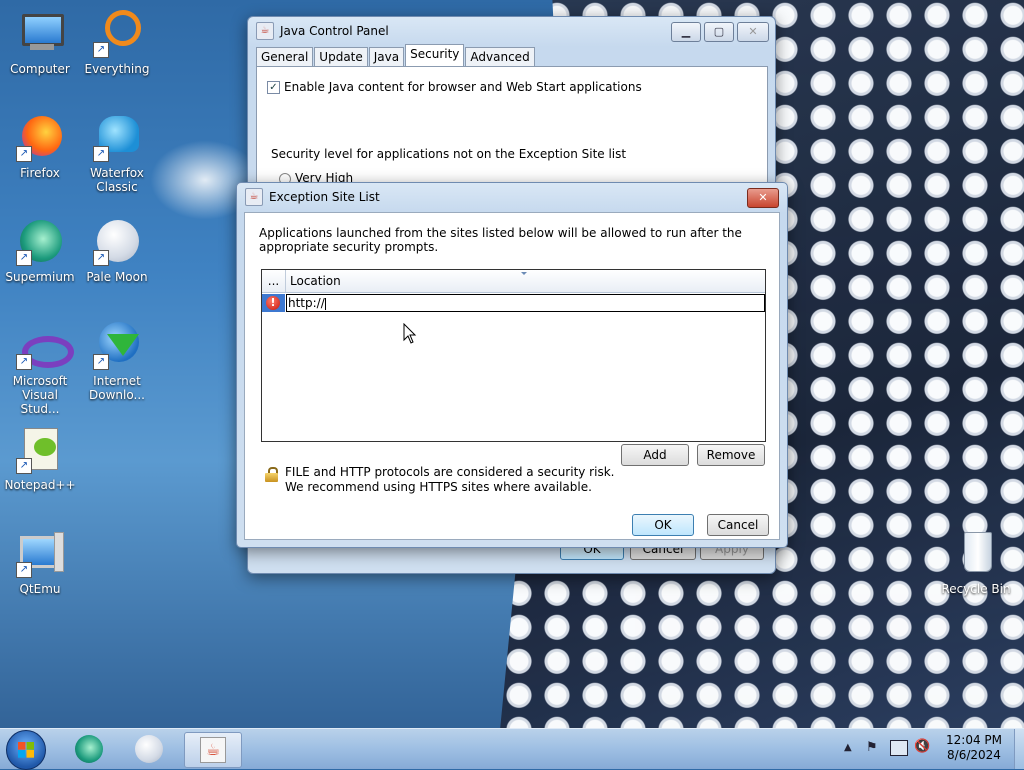  Describe the element at coordinates (117, 34) in the screenshot. I see `everything-icon: ↗` at that location.